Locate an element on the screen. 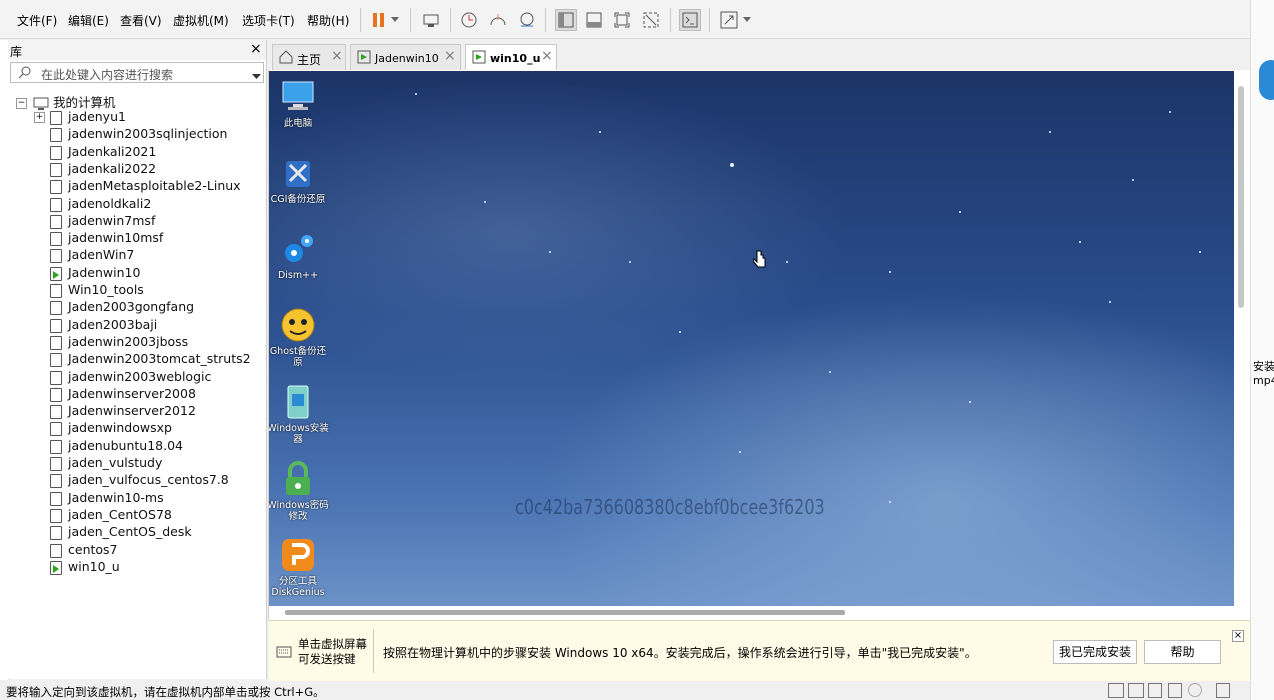 Image resolution: width=1274 pixels, height=700 pixels. desktop-icon-windows-installer: Windows安装器 is located at coordinates (299, 414).